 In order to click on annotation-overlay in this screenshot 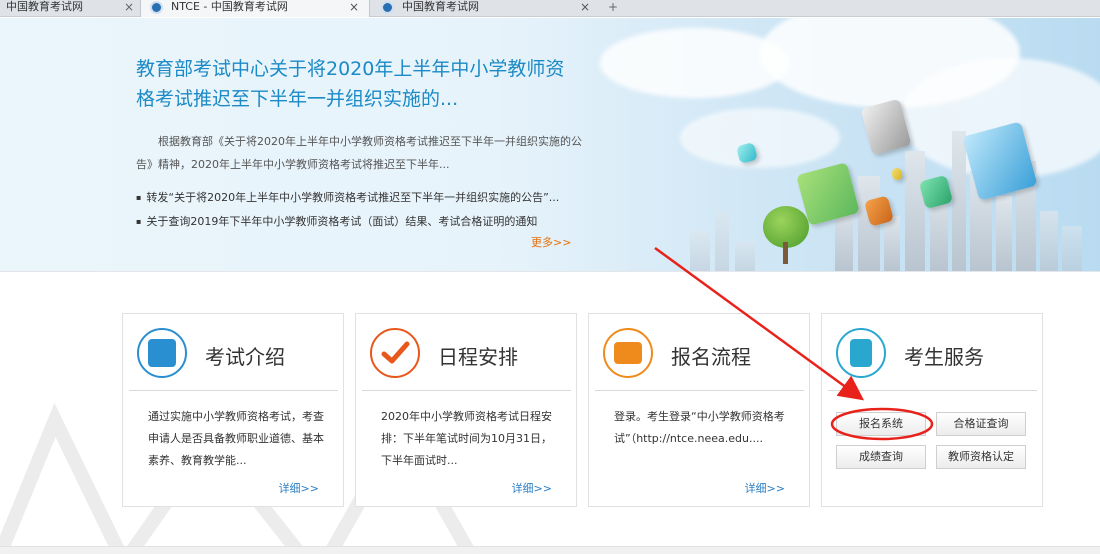, I will do `click(794, 343)`.